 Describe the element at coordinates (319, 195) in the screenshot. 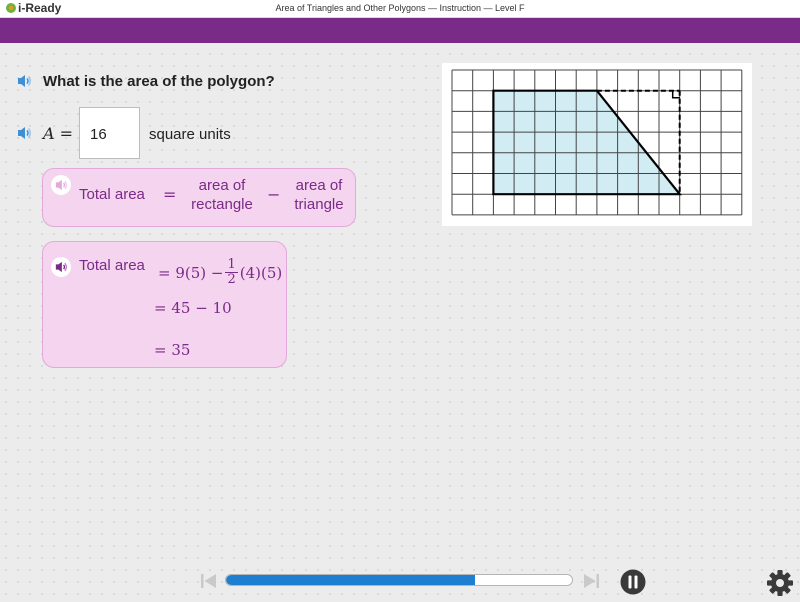

I see `area-of-triangle-term: area of triangle` at that location.